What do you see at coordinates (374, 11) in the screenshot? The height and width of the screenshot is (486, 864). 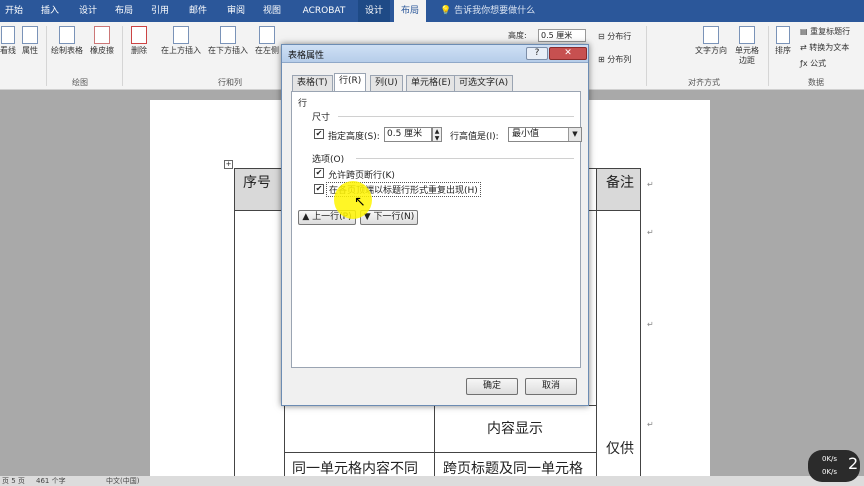 I see `tab-table-design: 设计` at bounding box center [374, 11].